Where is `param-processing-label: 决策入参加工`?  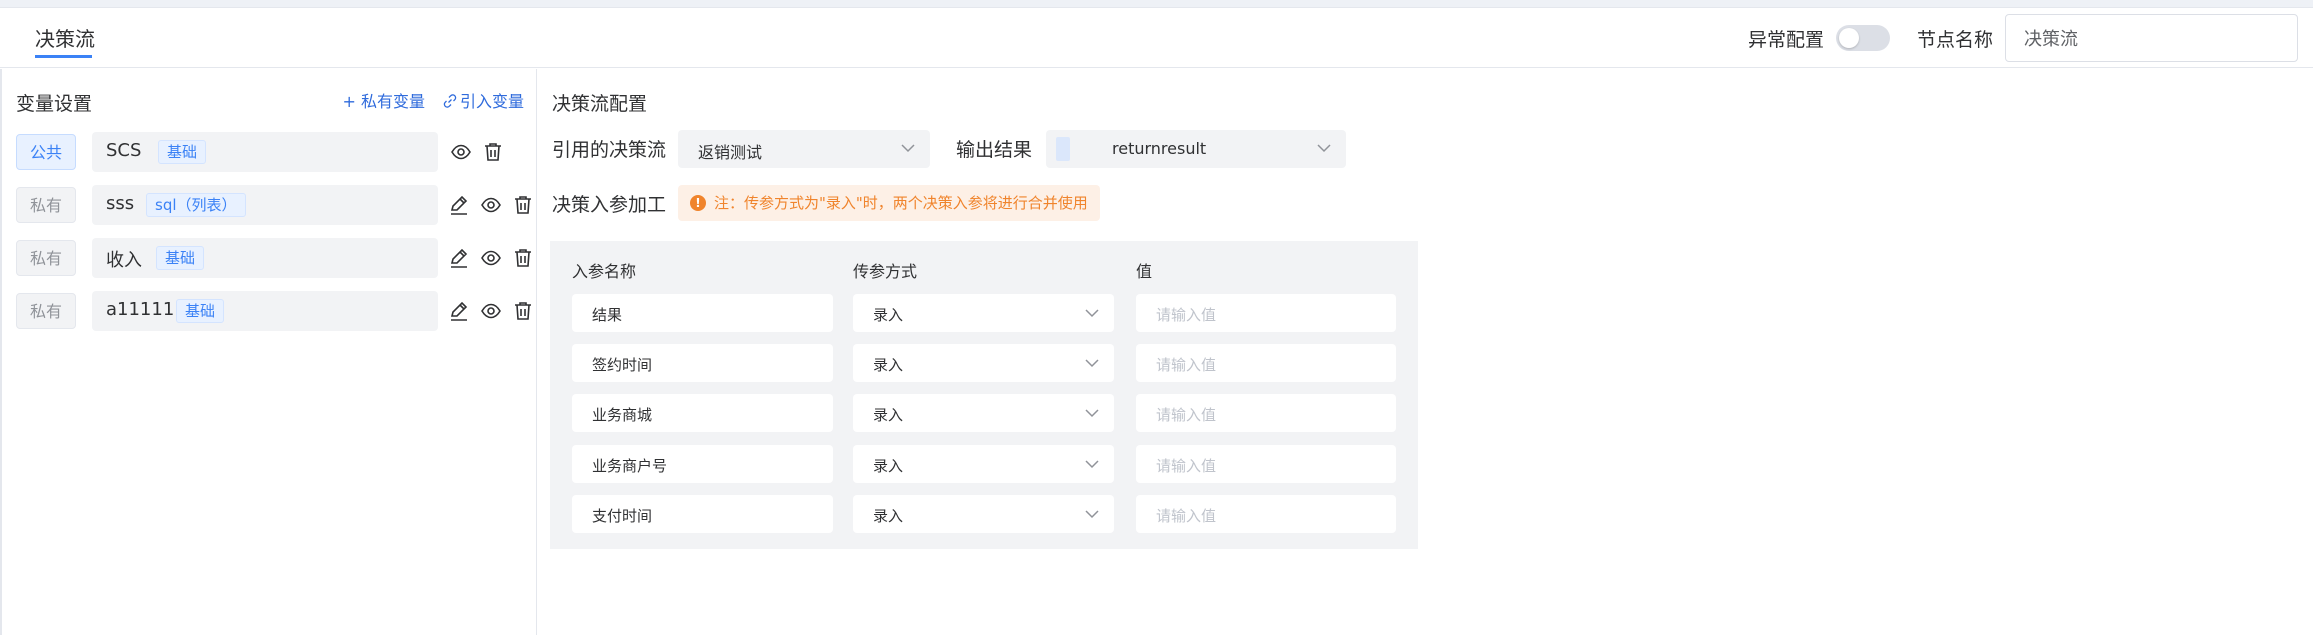
param-processing-label: 决策入参加工 is located at coordinates (609, 205).